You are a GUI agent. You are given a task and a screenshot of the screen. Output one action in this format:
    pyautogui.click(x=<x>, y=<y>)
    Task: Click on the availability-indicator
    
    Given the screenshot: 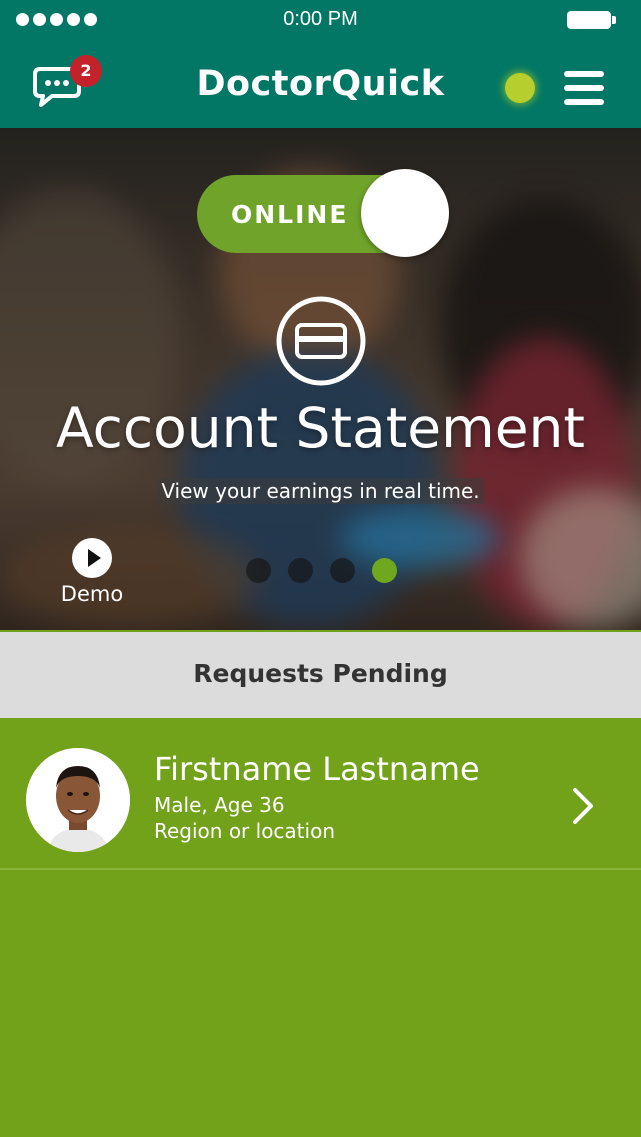 What is the action you would take?
    pyautogui.click(x=520, y=88)
    